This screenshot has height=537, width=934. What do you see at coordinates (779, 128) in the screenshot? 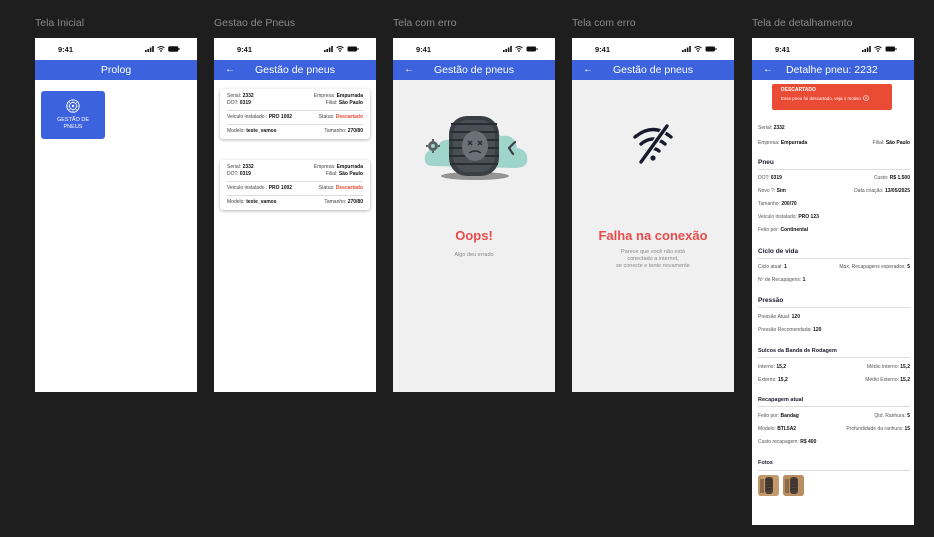
I see `serial-value: 2332` at bounding box center [779, 128].